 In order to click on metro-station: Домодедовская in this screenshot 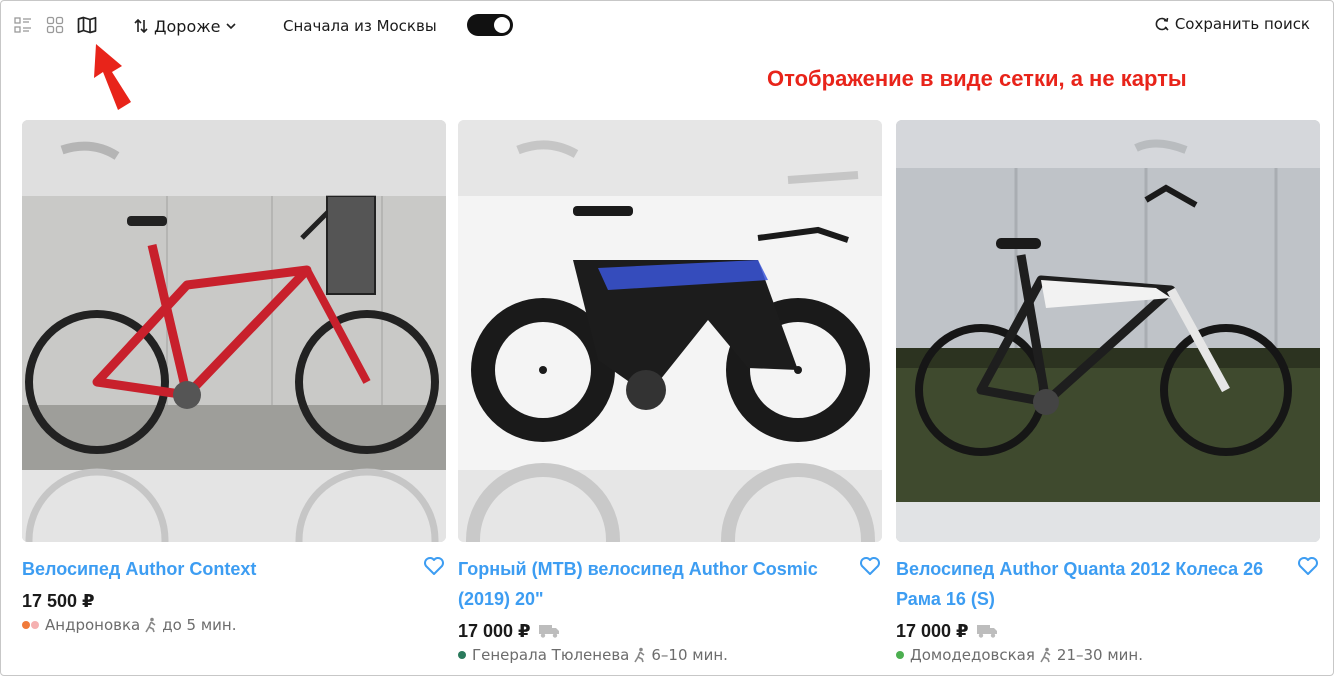, I will do `click(972, 655)`.